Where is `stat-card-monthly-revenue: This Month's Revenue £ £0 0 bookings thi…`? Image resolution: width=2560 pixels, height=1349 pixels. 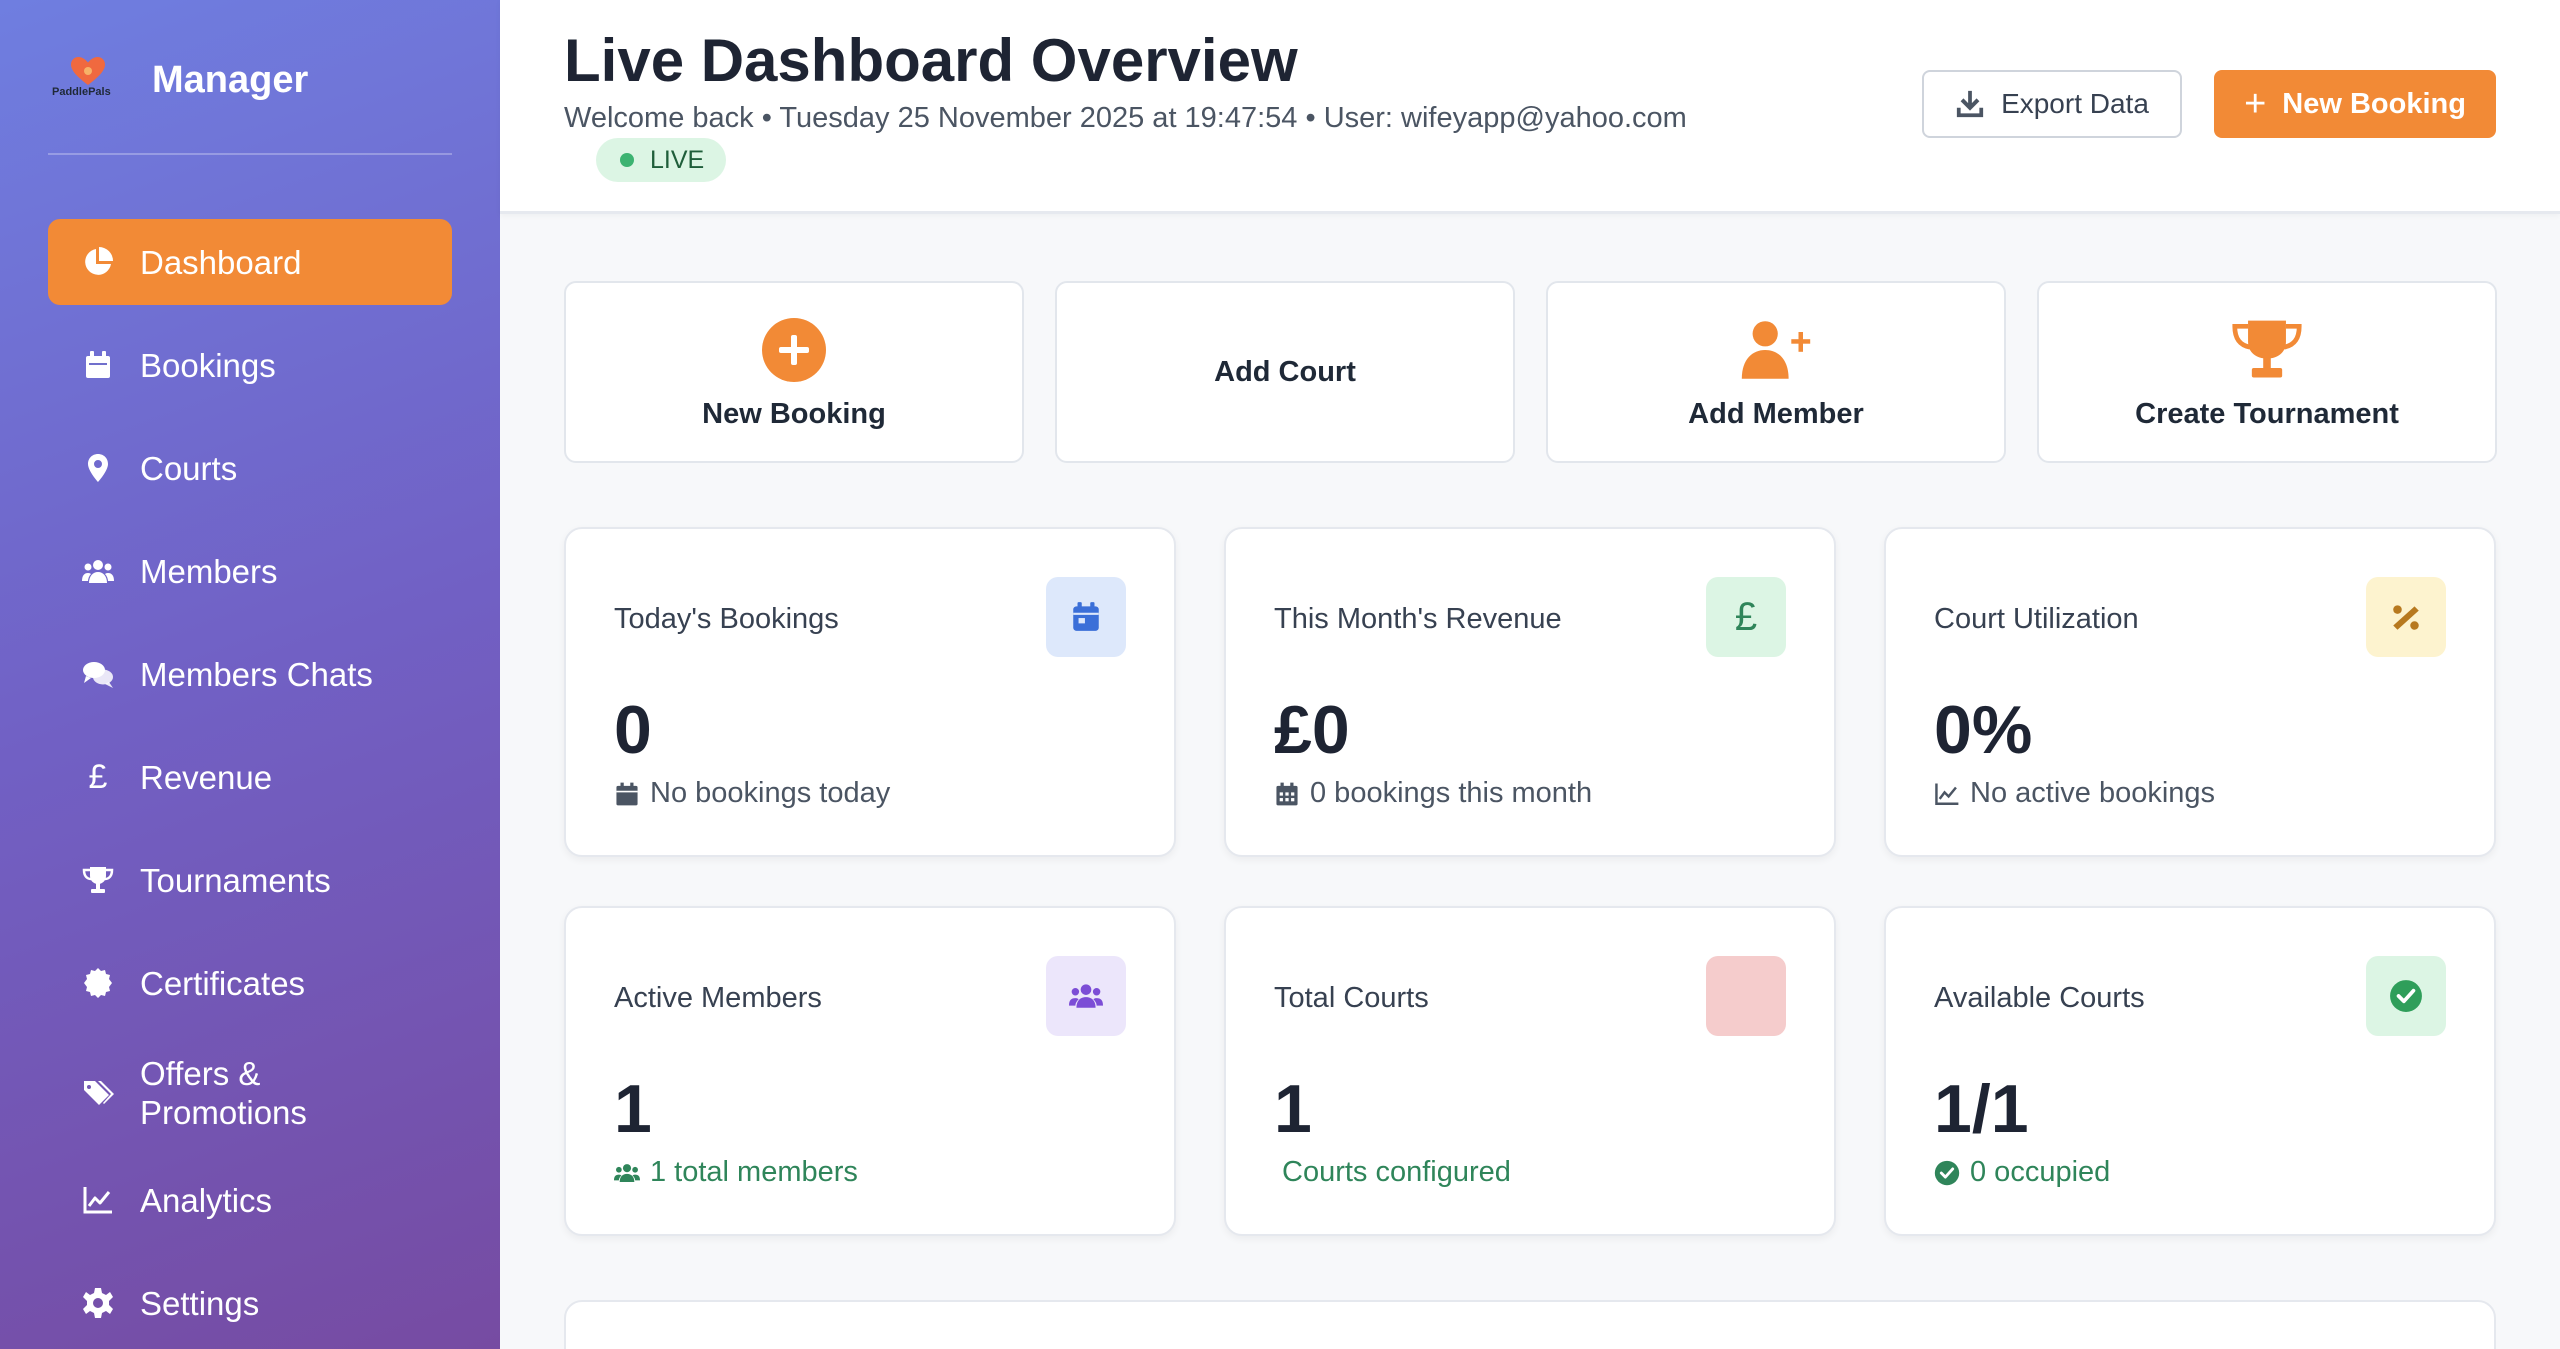 stat-card-monthly-revenue: This Month's Revenue £ £0 0 bookings thi… is located at coordinates (1530, 692).